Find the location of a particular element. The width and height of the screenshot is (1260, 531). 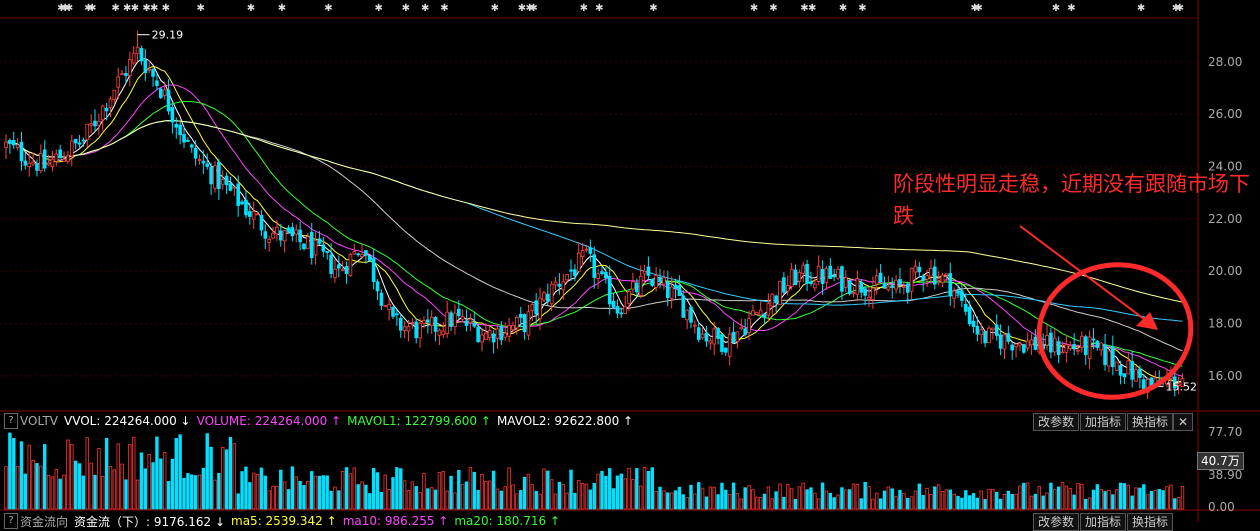

edit-params-button: 改参数 is located at coordinates (1056, 422).